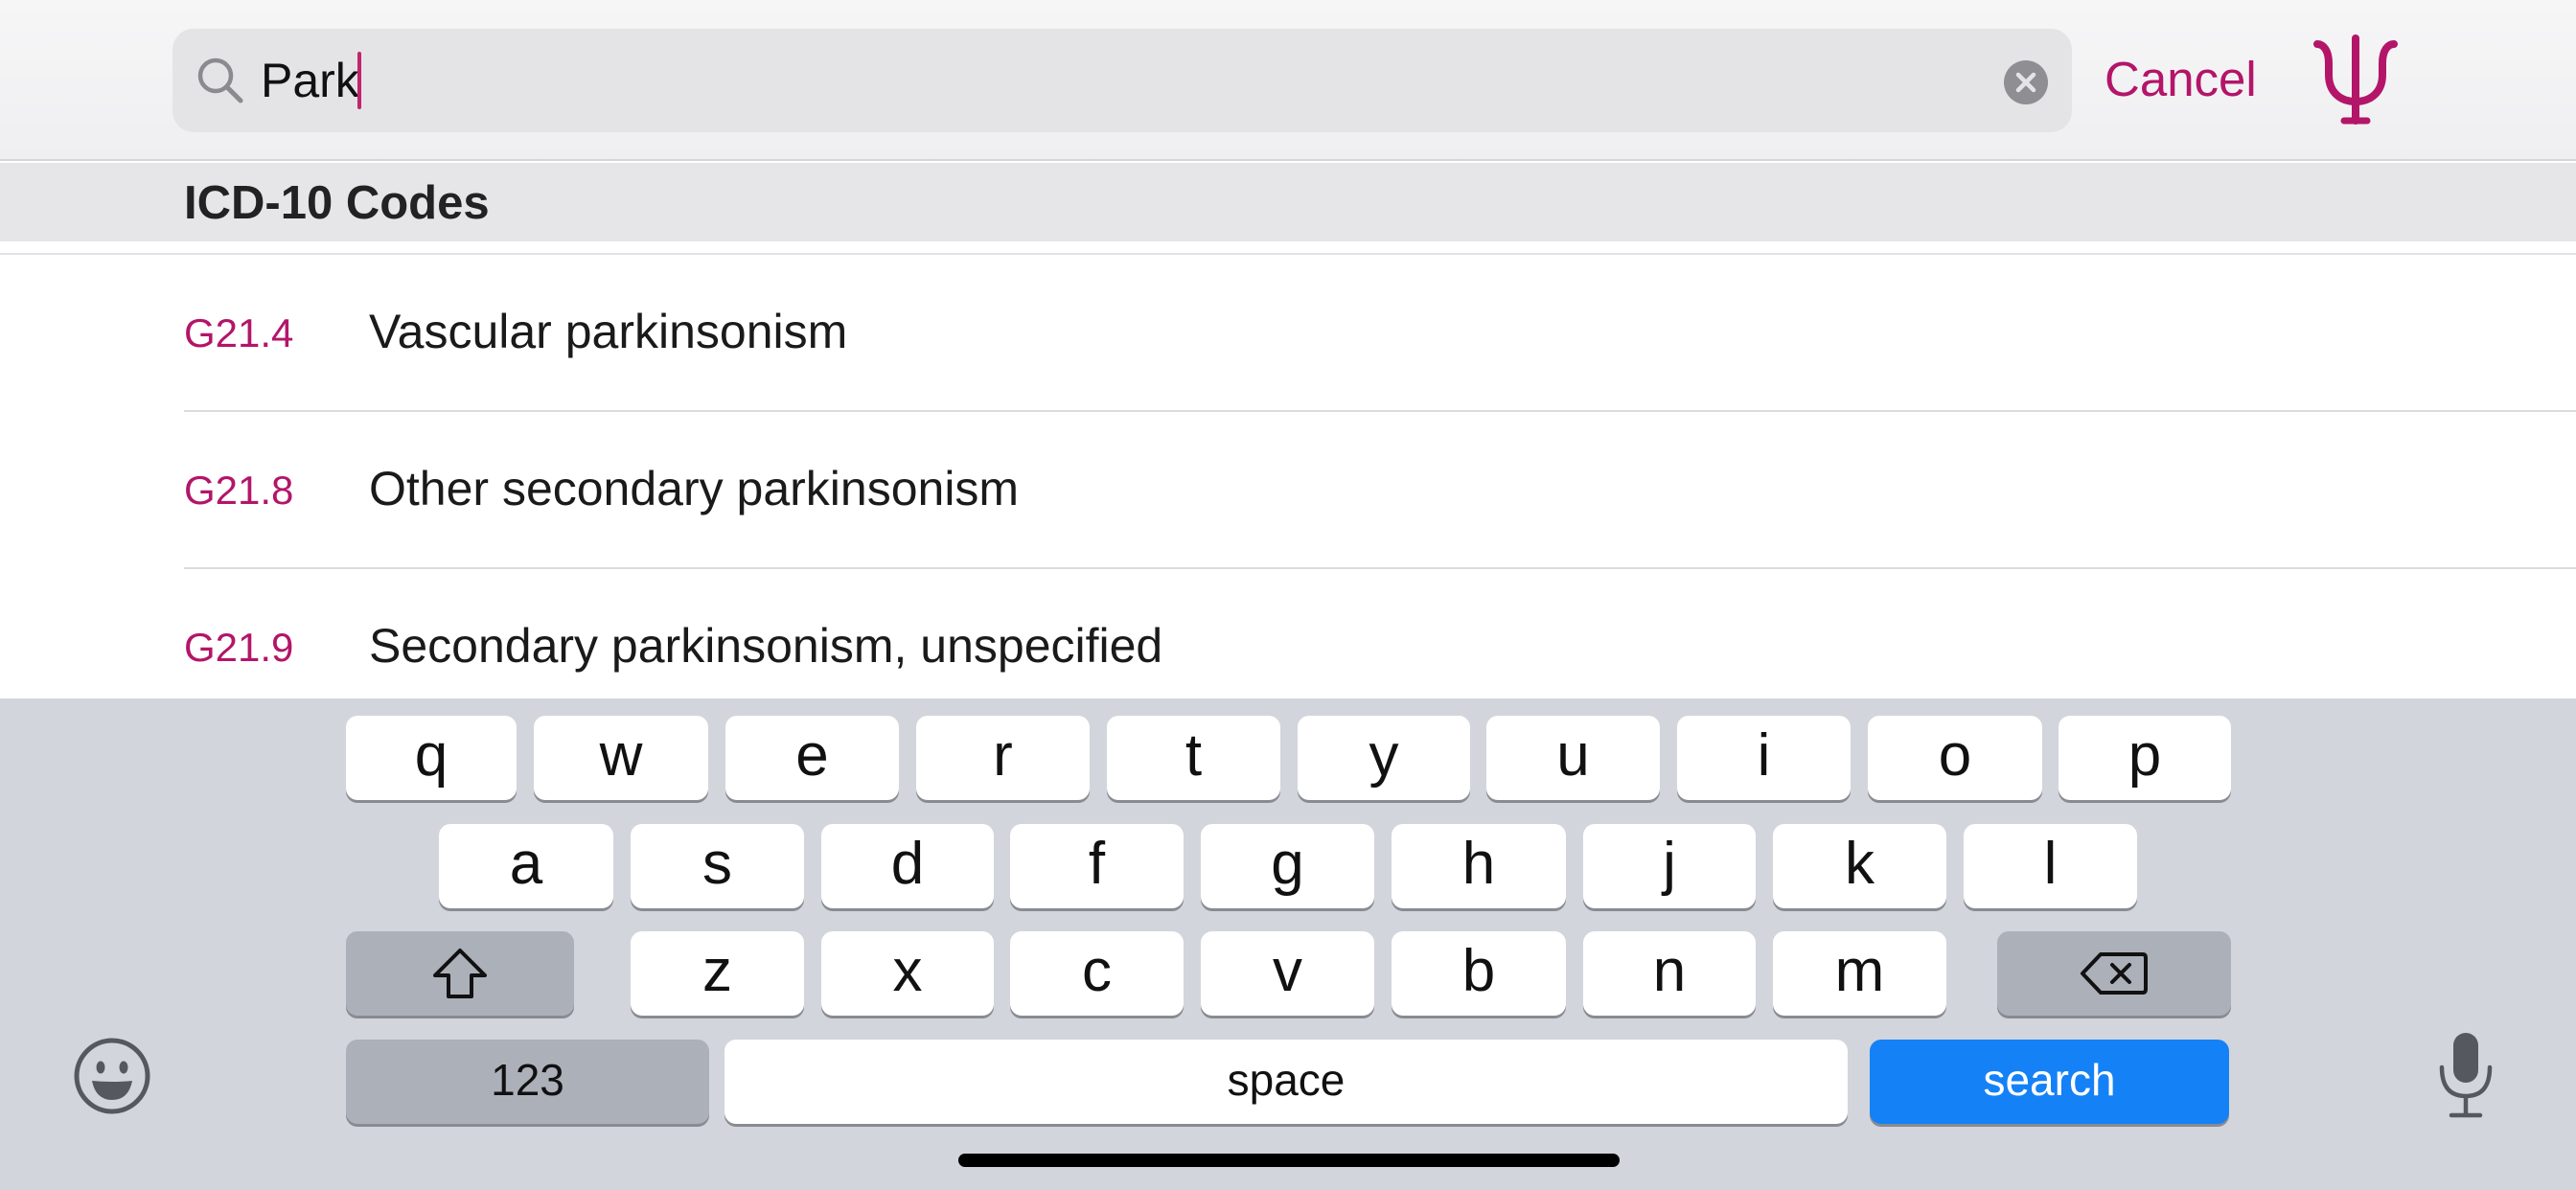  I want to click on clear-text-icon, so click(2026, 82).